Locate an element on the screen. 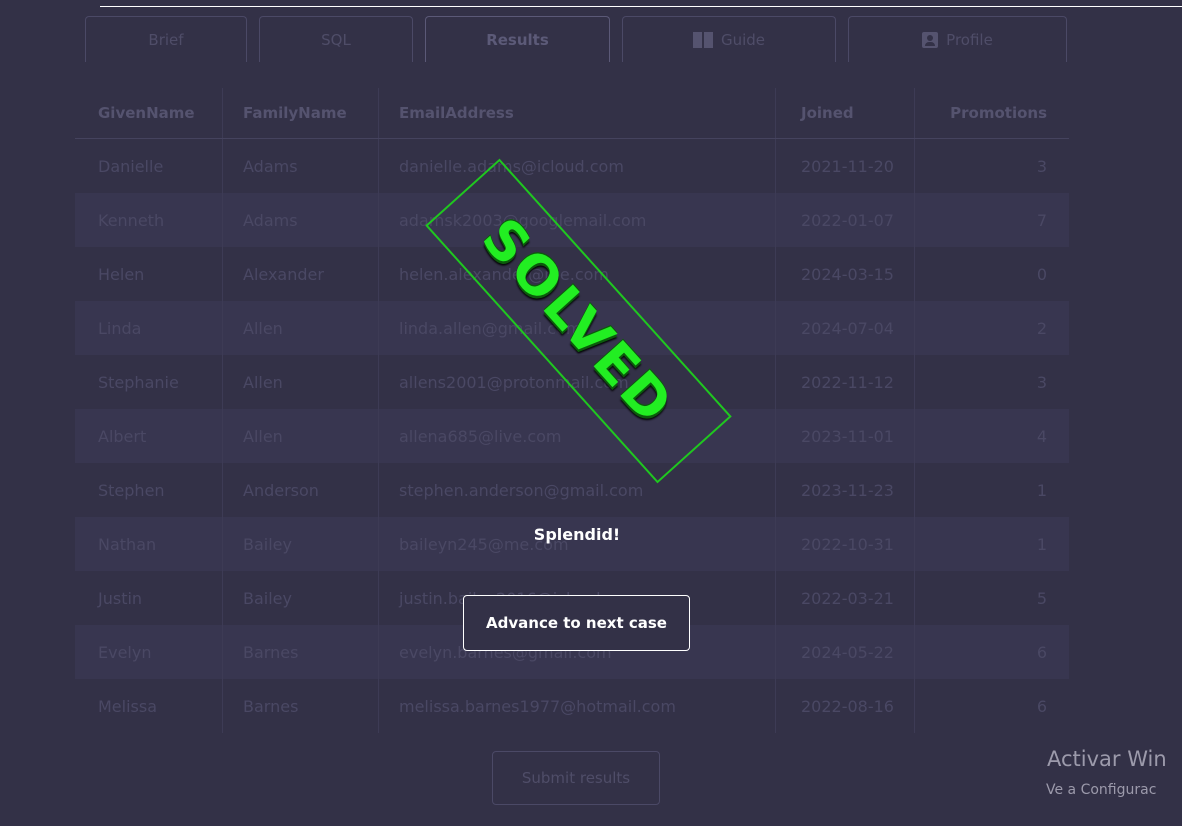 This screenshot has width=1182, height=826. table-cell: Danielle is located at coordinates (131, 166).